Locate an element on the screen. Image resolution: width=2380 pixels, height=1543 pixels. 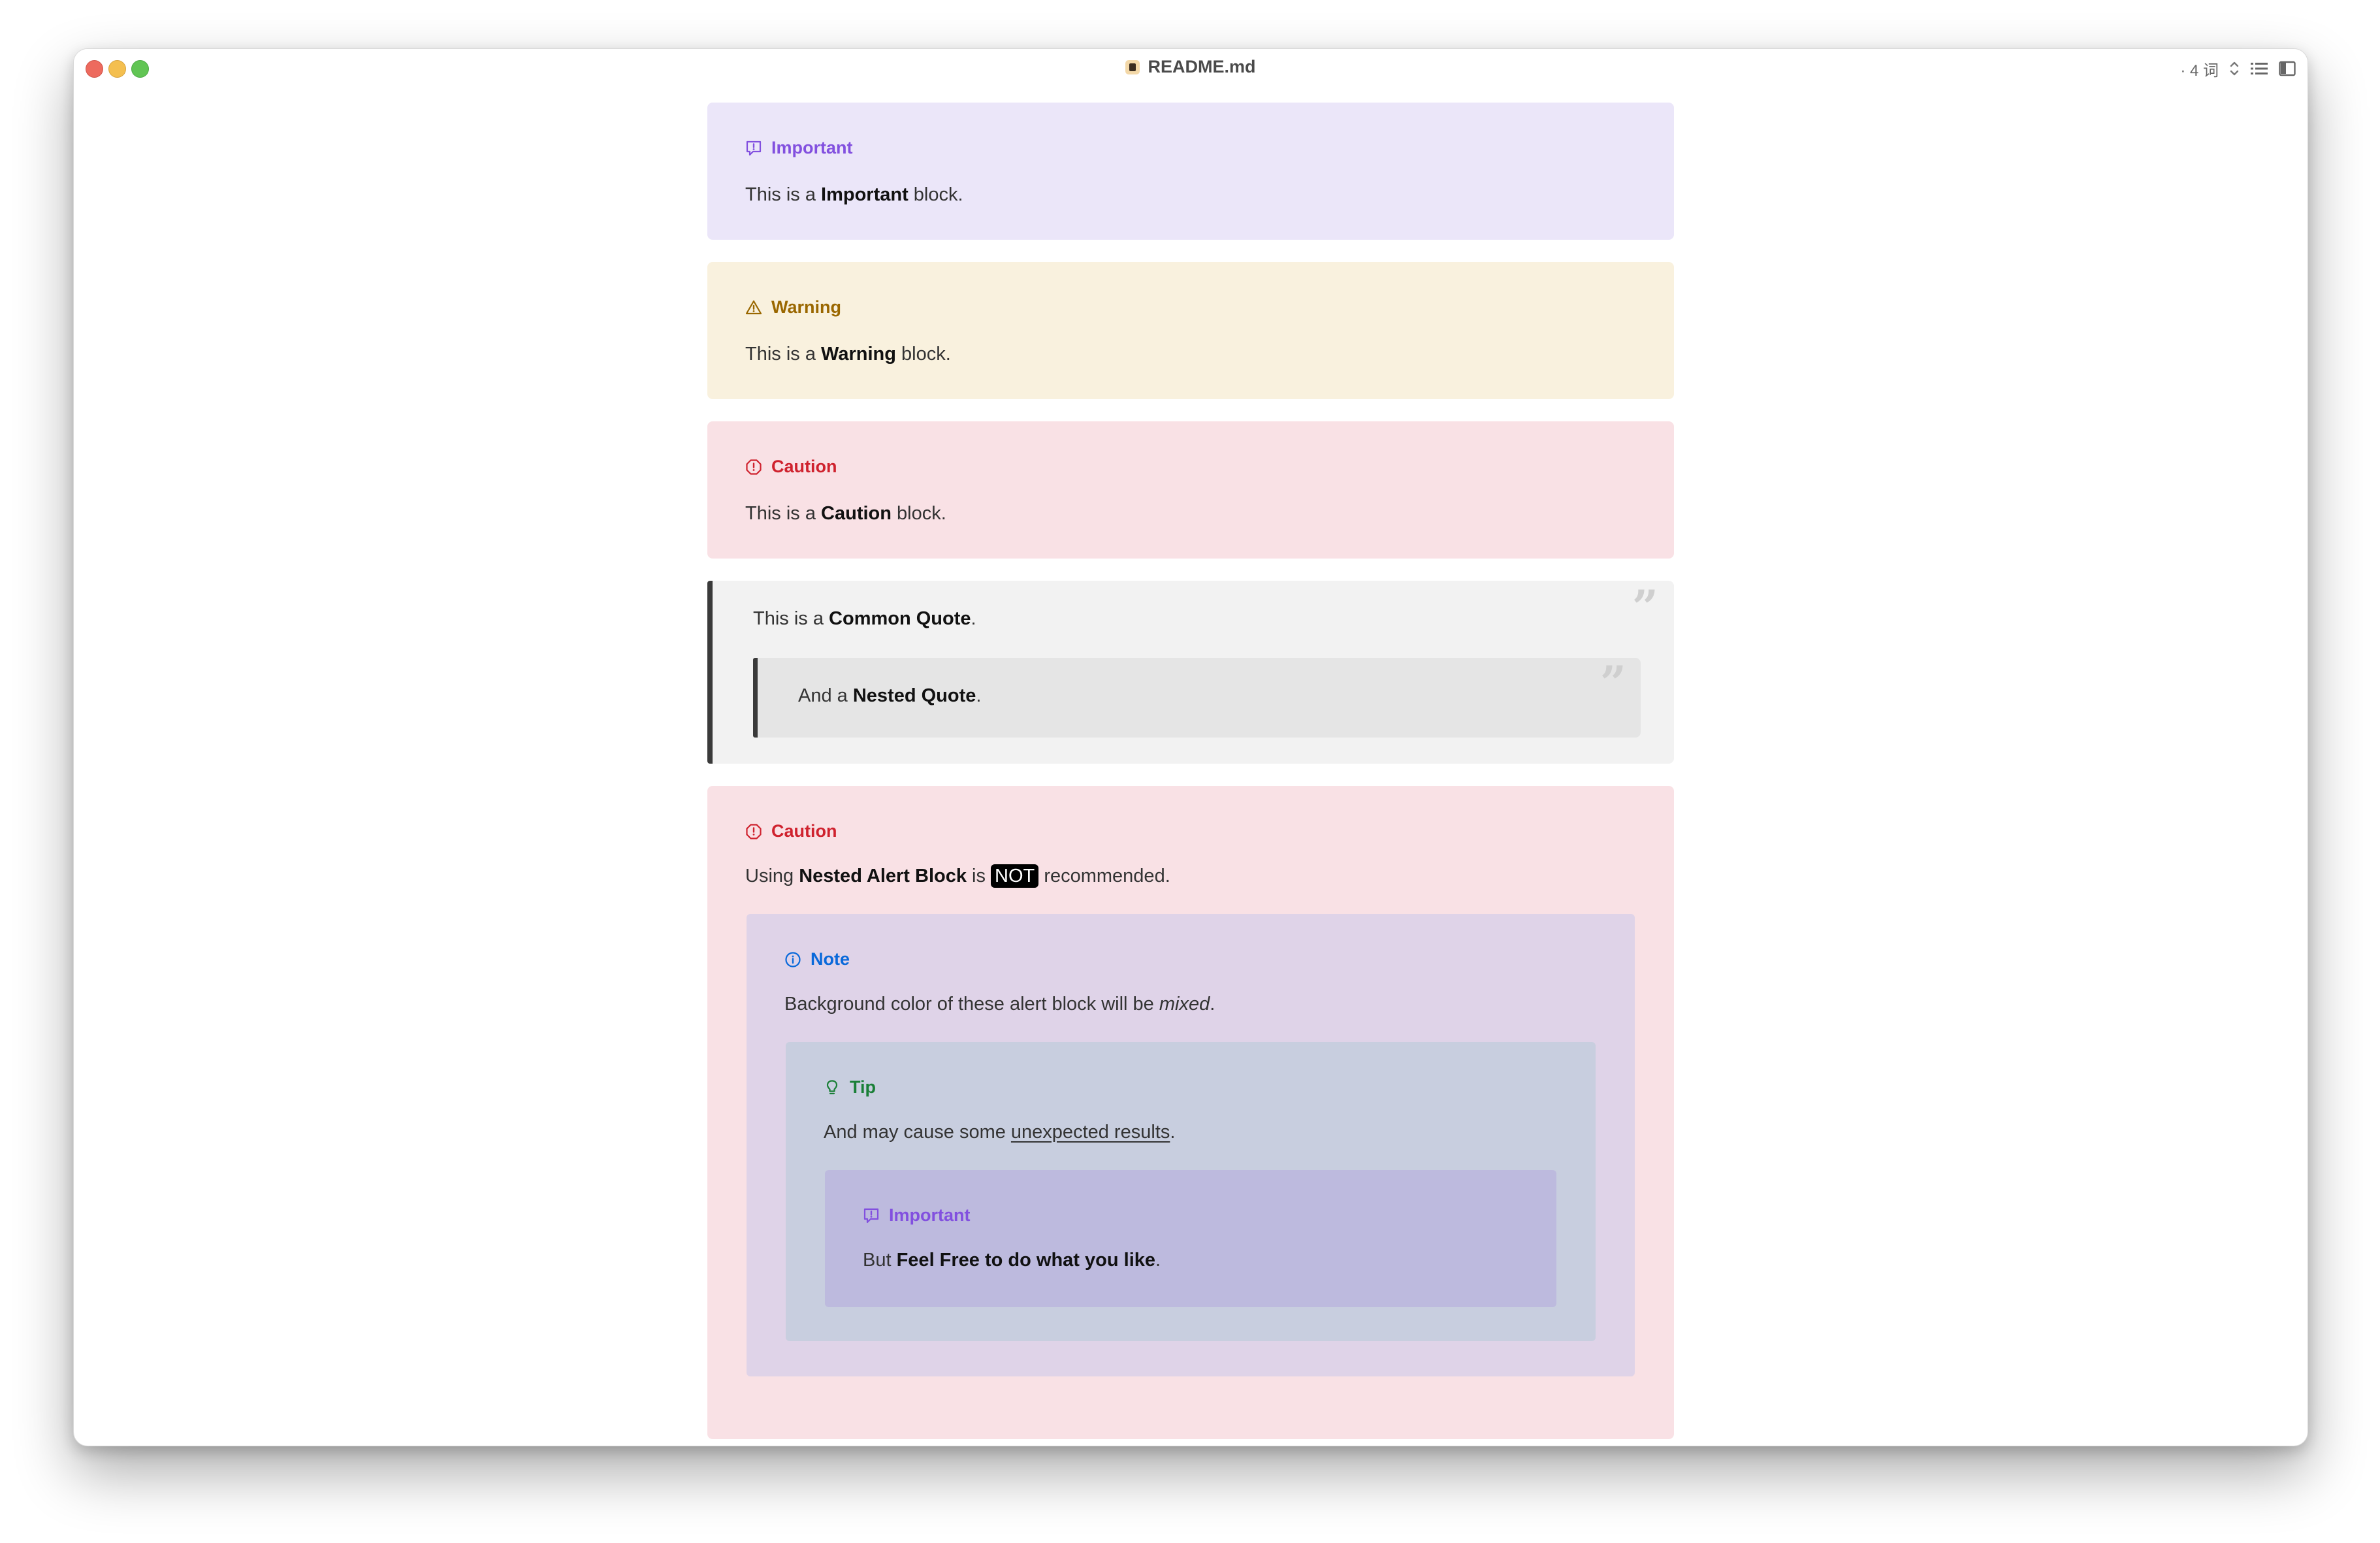
underlined-text: unexpected results is located at coordinates (1090, 1132).